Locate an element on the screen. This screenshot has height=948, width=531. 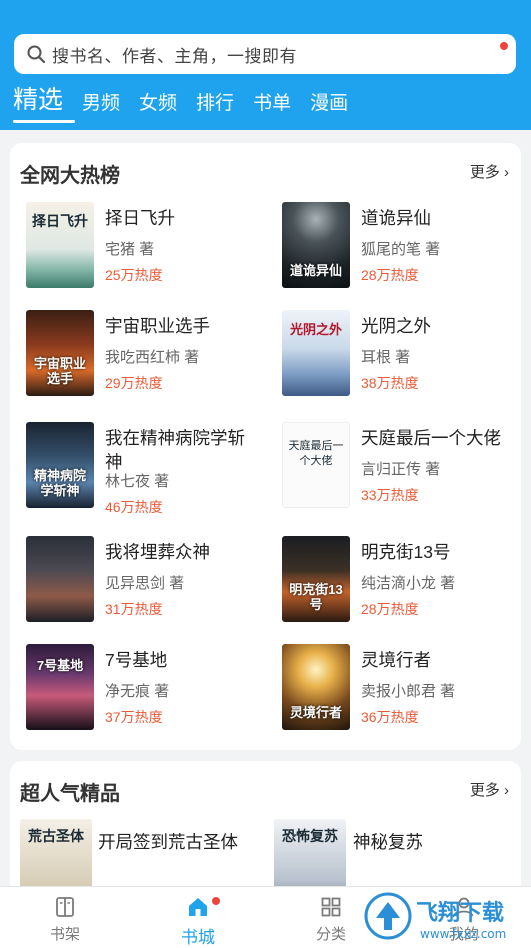
cover-title: 恐怖复苏 is located at coordinates (310, 836).